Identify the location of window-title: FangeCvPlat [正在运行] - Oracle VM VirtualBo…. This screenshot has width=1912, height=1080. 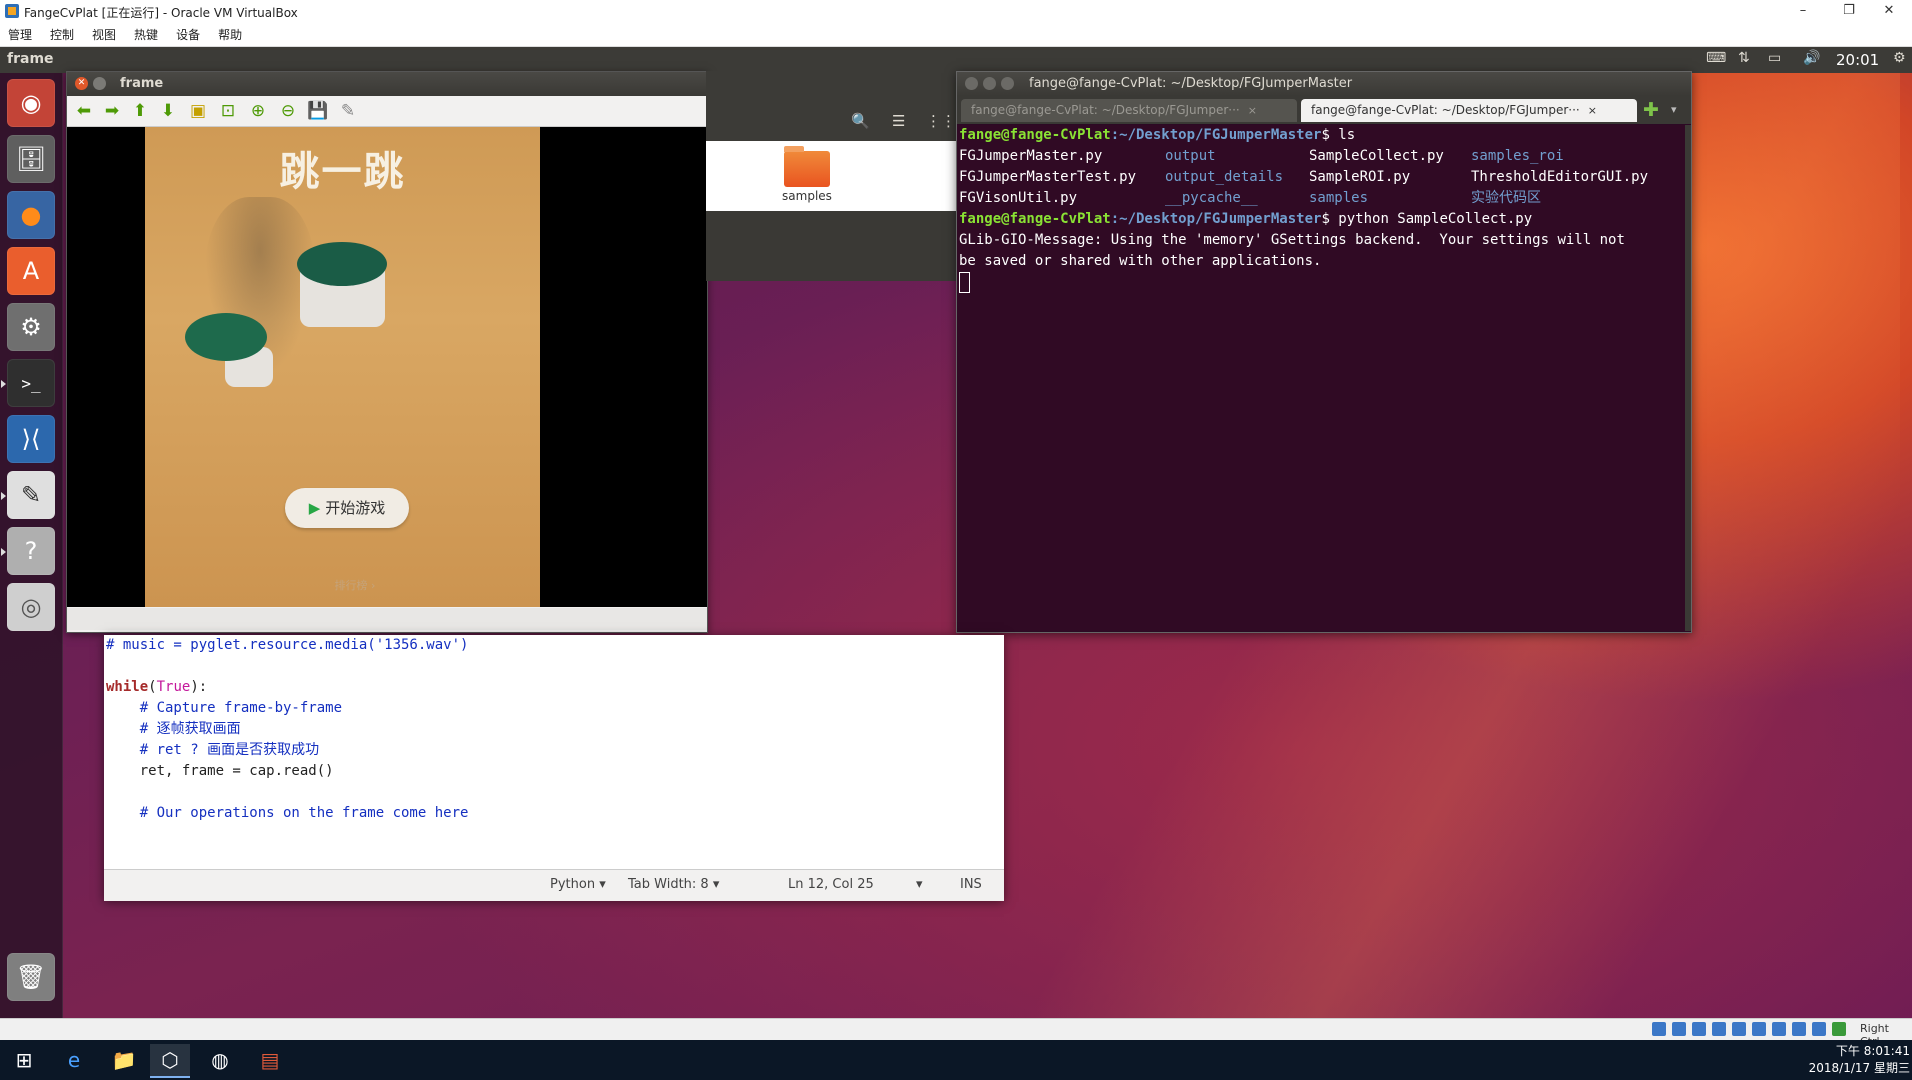
(161, 13).